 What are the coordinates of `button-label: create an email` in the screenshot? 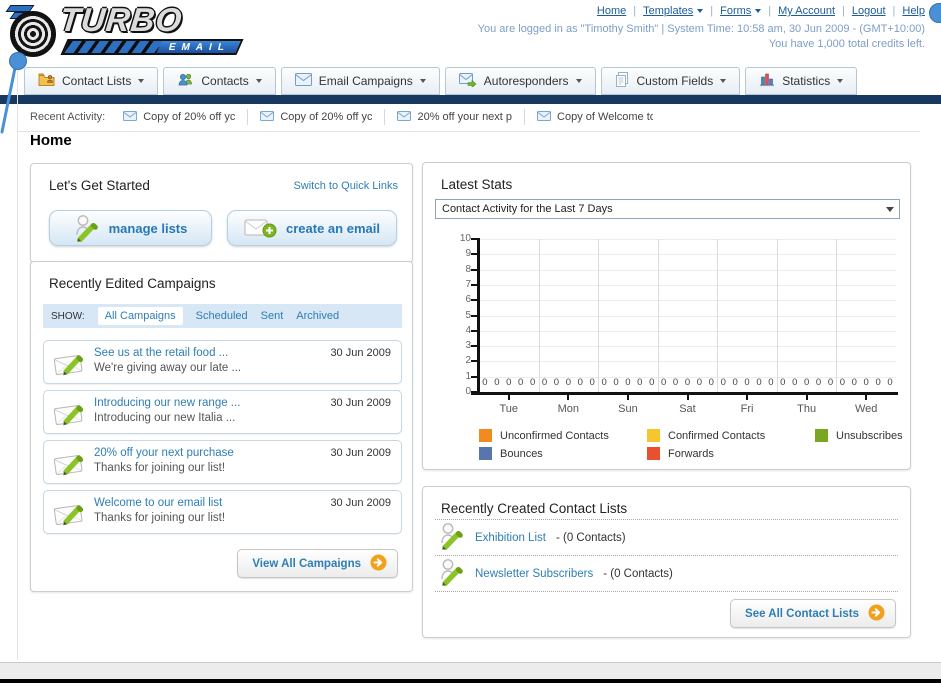 It's located at (333, 228).